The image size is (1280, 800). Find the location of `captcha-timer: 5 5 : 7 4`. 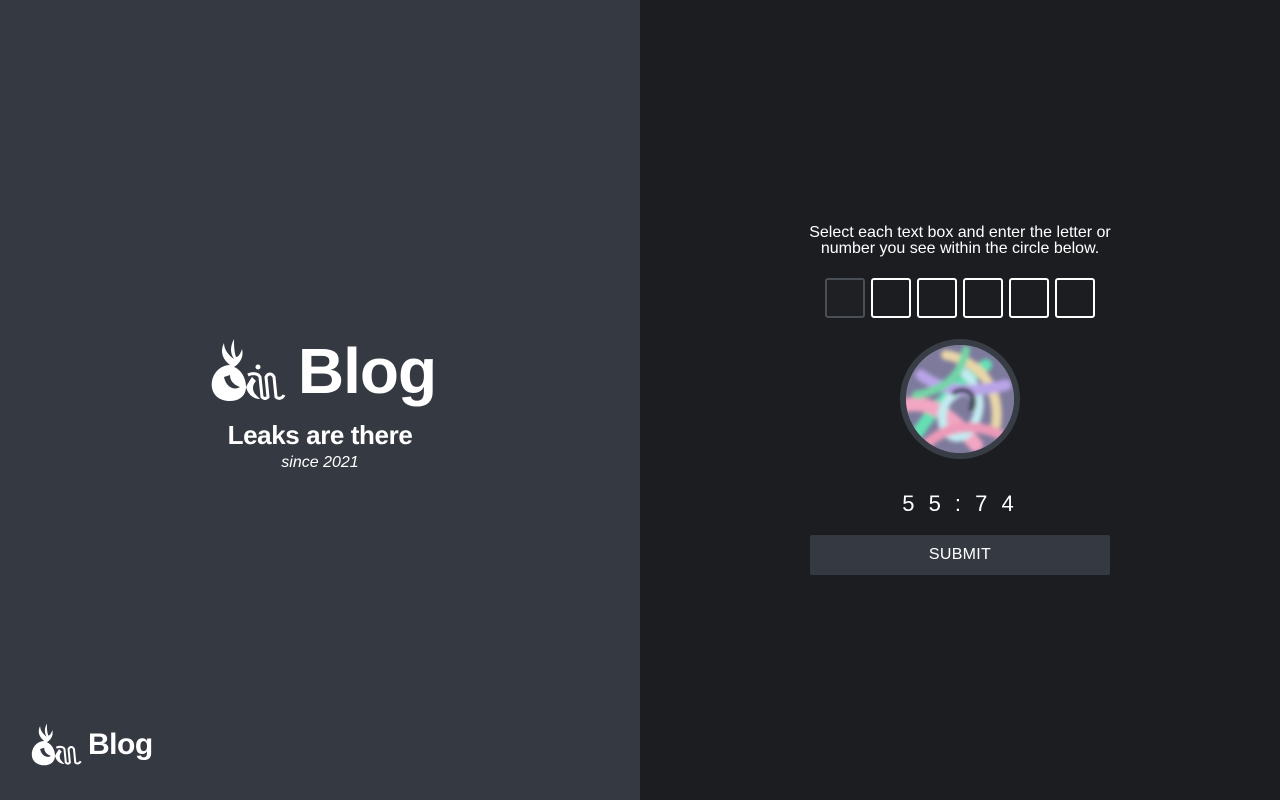

captcha-timer: 5 5 : 7 4 is located at coordinates (960, 503).